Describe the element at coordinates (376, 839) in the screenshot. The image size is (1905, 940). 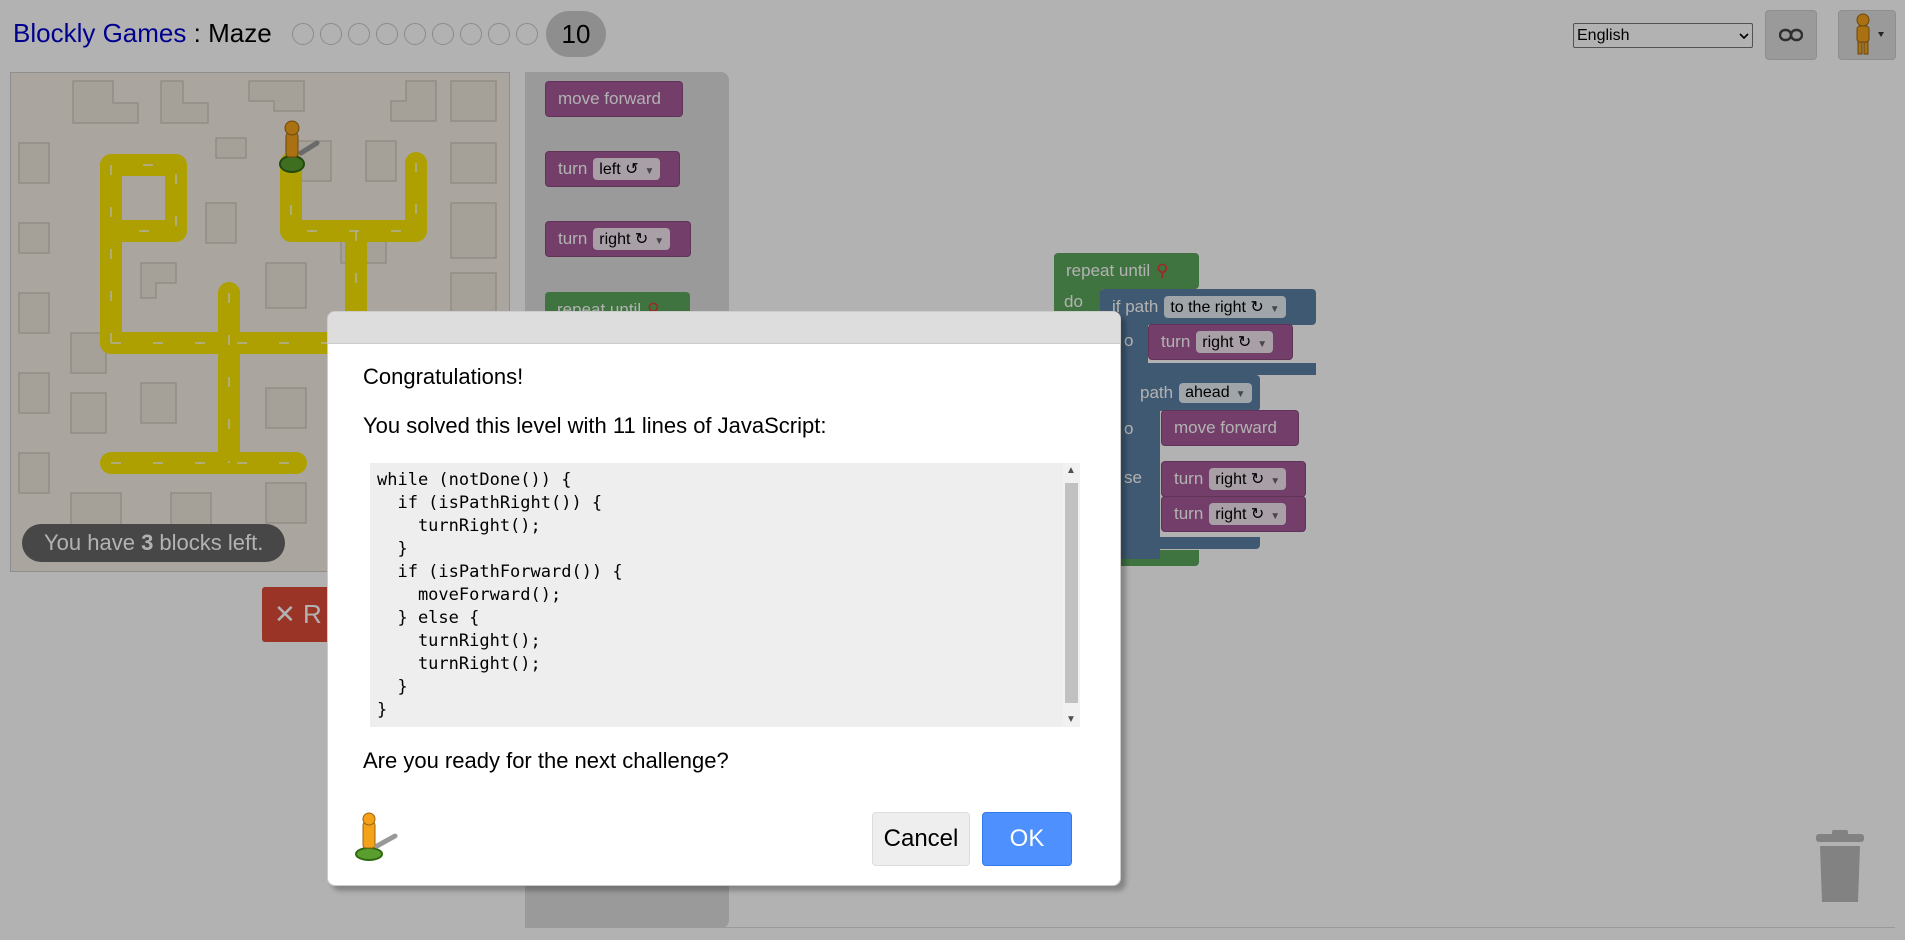
I see `pegman-icon` at that location.